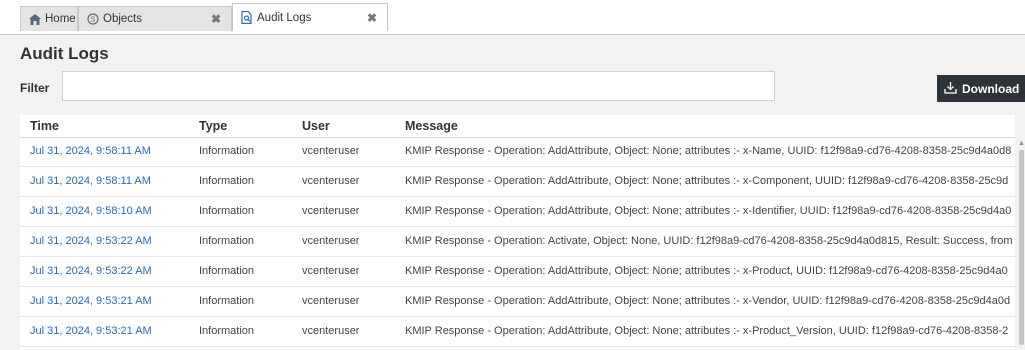  I want to click on download-icon, so click(950, 89).